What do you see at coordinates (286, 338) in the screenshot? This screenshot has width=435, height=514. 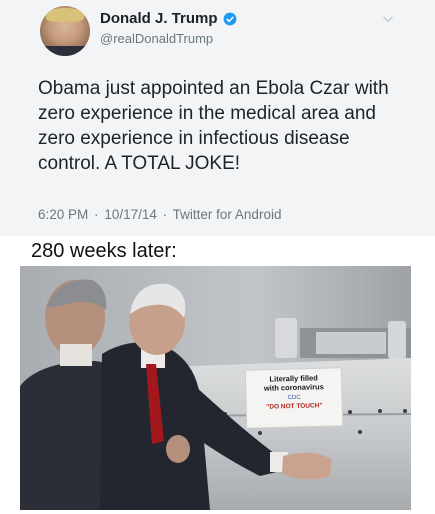 I see `lab-bottle` at bounding box center [286, 338].